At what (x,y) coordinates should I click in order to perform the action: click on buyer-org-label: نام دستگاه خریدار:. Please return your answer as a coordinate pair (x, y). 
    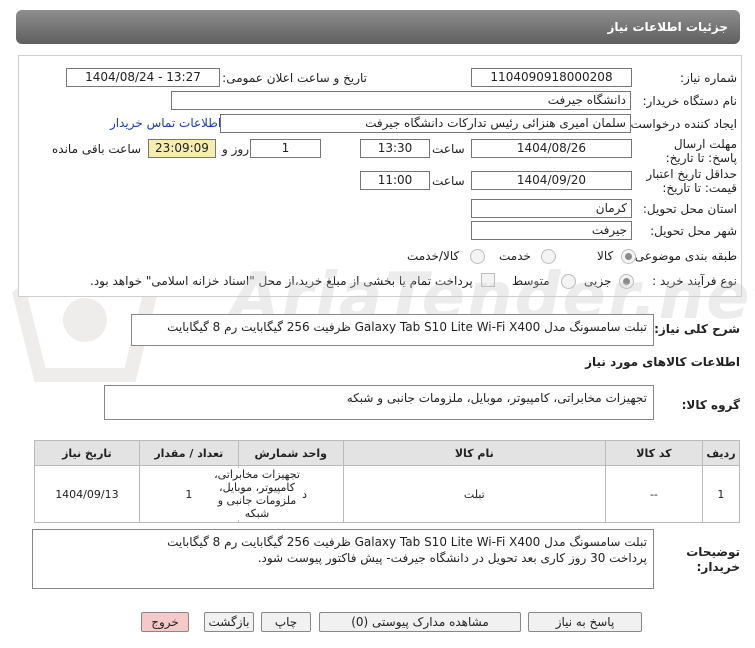
    Looking at the image, I should click on (690, 101).